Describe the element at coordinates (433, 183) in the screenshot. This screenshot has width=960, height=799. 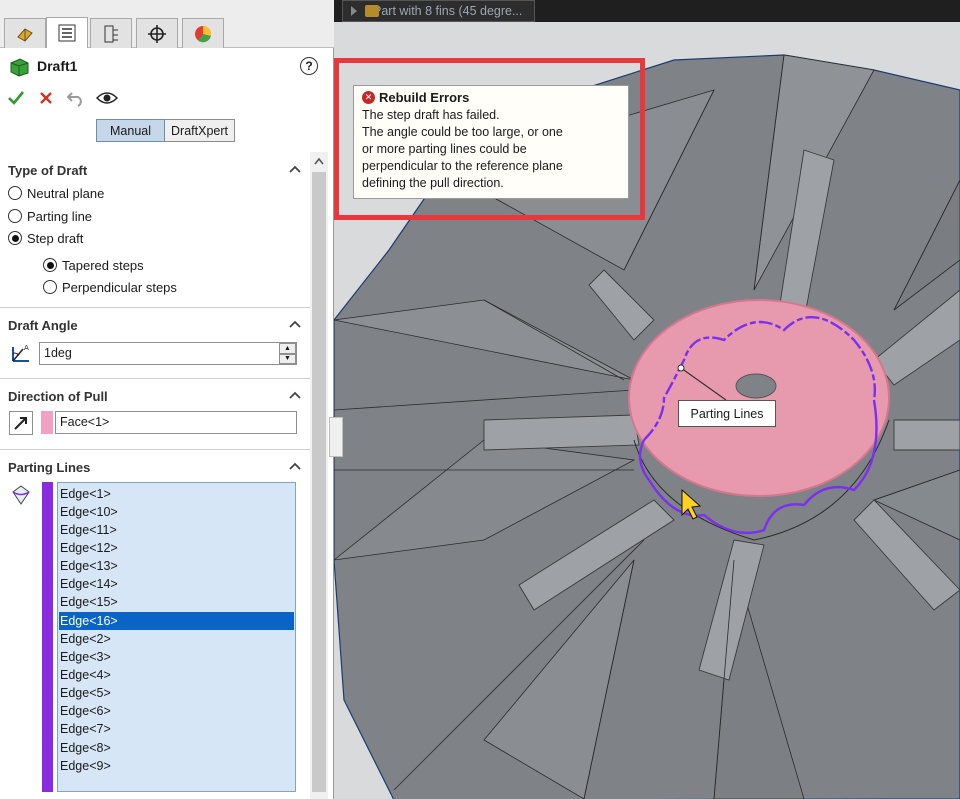
I see `error-message-line: defining the pull direction.` at that location.